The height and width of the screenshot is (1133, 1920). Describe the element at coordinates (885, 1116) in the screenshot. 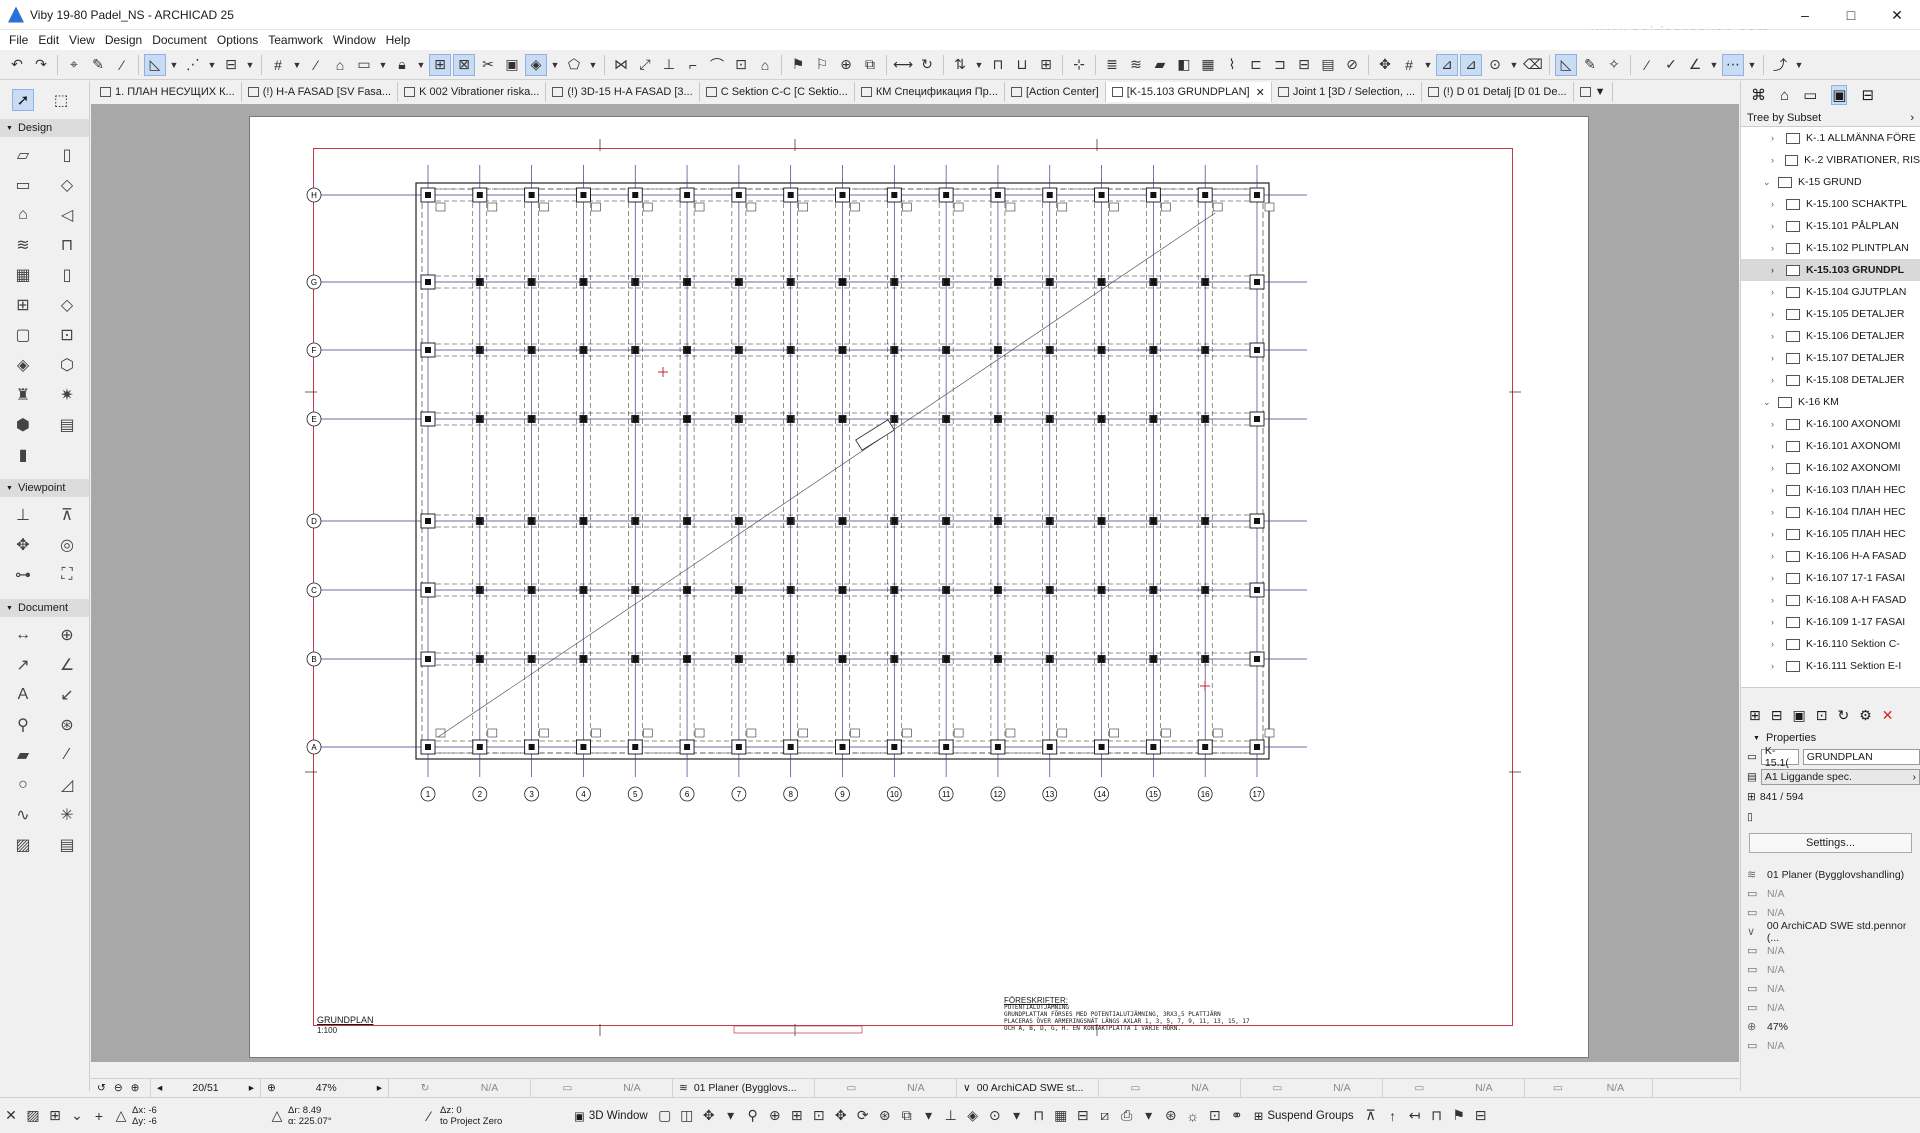

I see `navigate-icon: ⊛` at that location.